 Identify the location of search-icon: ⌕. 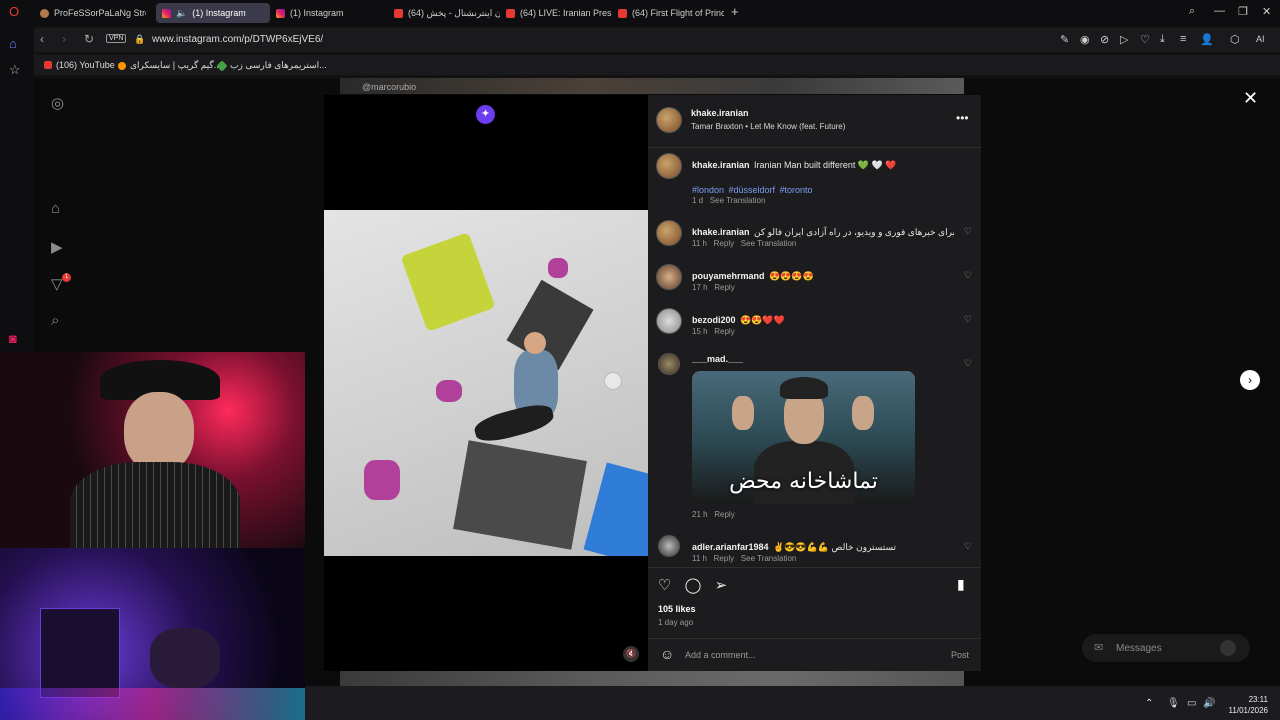
(55, 320).